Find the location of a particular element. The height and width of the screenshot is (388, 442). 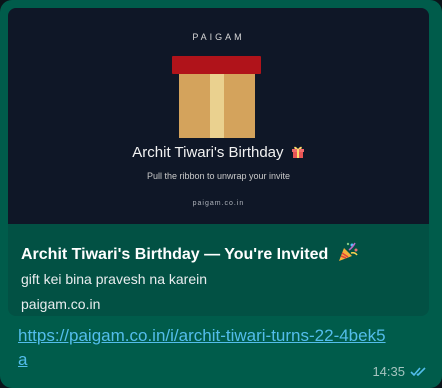

link-domain: paigam.co.in is located at coordinates (61, 304).